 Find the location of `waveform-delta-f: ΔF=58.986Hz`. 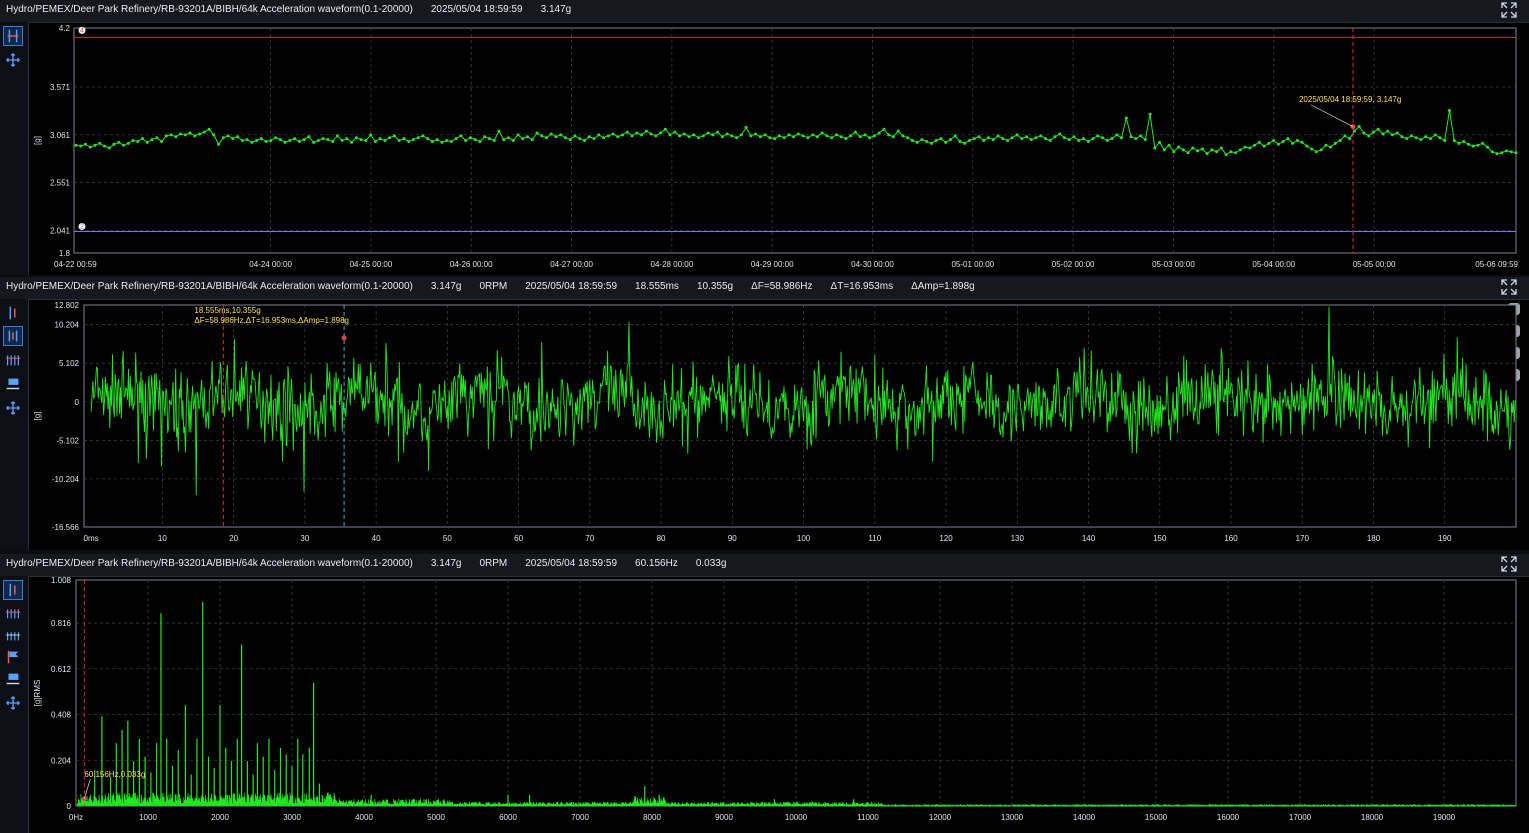

waveform-delta-f: ΔF=58.986Hz is located at coordinates (782, 286).